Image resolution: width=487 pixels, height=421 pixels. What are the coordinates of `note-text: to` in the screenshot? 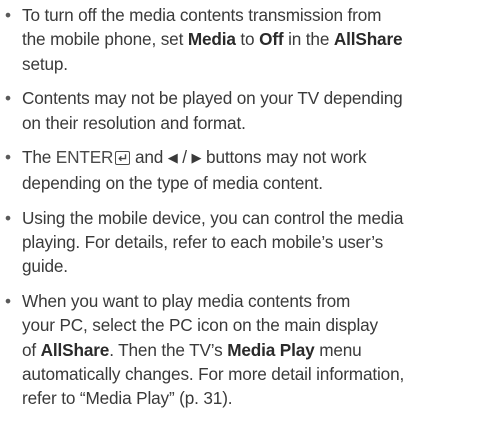 It's located at (247, 39).